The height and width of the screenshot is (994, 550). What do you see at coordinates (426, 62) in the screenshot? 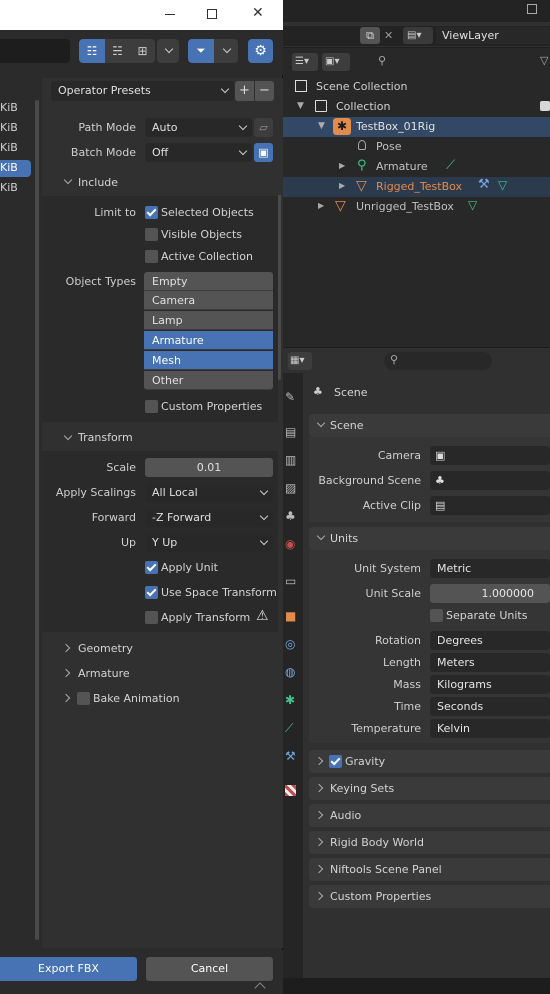
I see `outliner-search-input: ⚲` at bounding box center [426, 62].